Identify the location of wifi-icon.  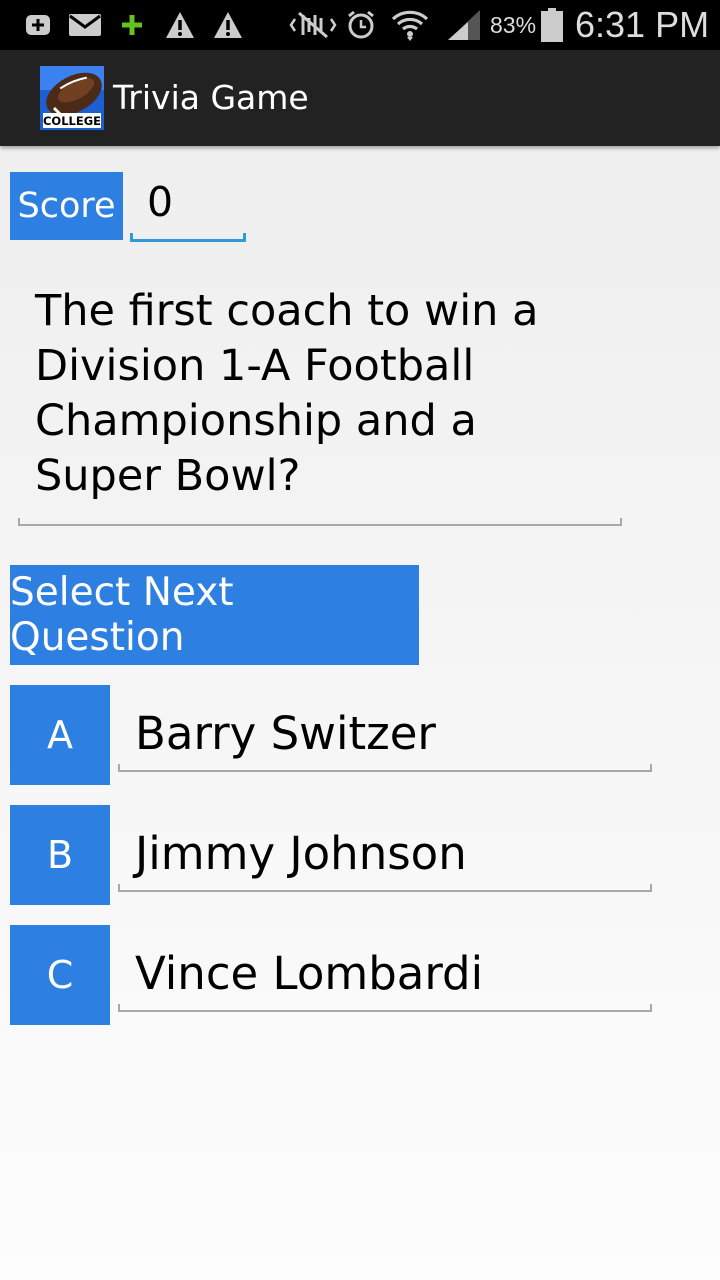
(410, 25).